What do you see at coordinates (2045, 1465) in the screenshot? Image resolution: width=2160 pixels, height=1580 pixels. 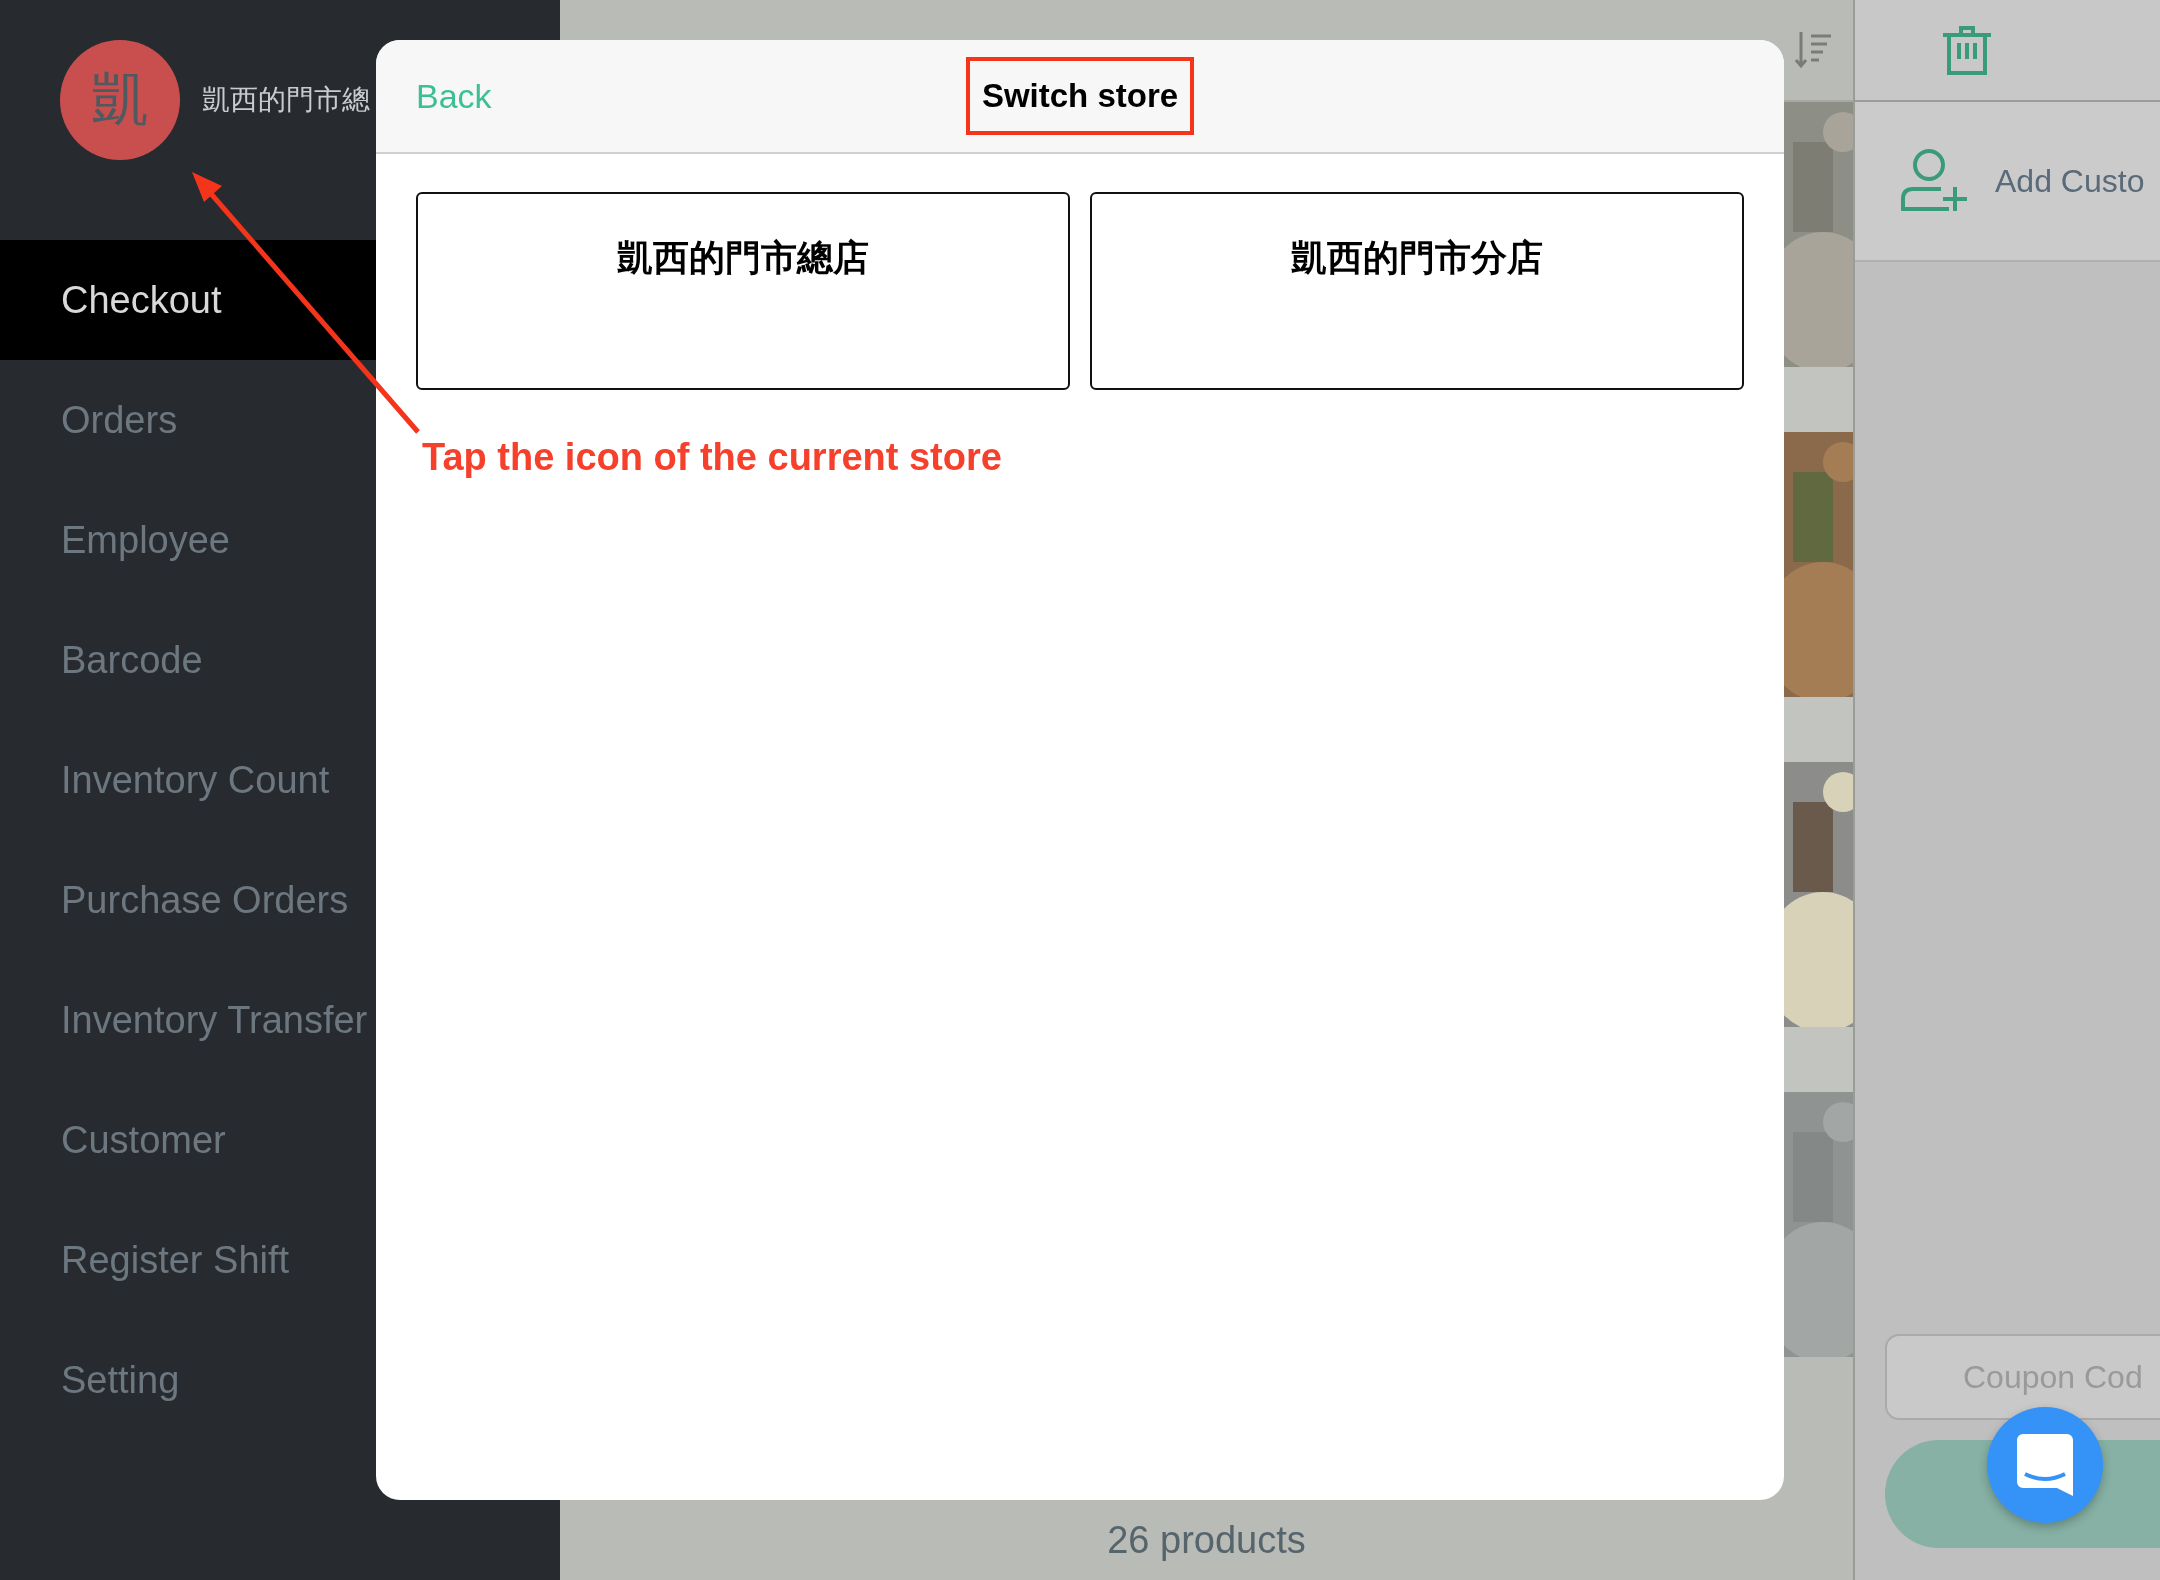 I see `chat-icon` at bounding box center [2045, 1465].